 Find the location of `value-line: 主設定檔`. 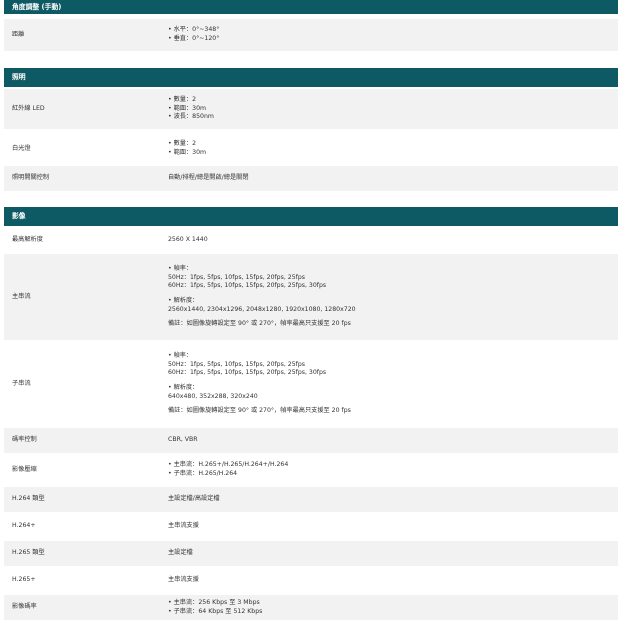

value-line: 主設定檔 is located at coordinates (180, 553).